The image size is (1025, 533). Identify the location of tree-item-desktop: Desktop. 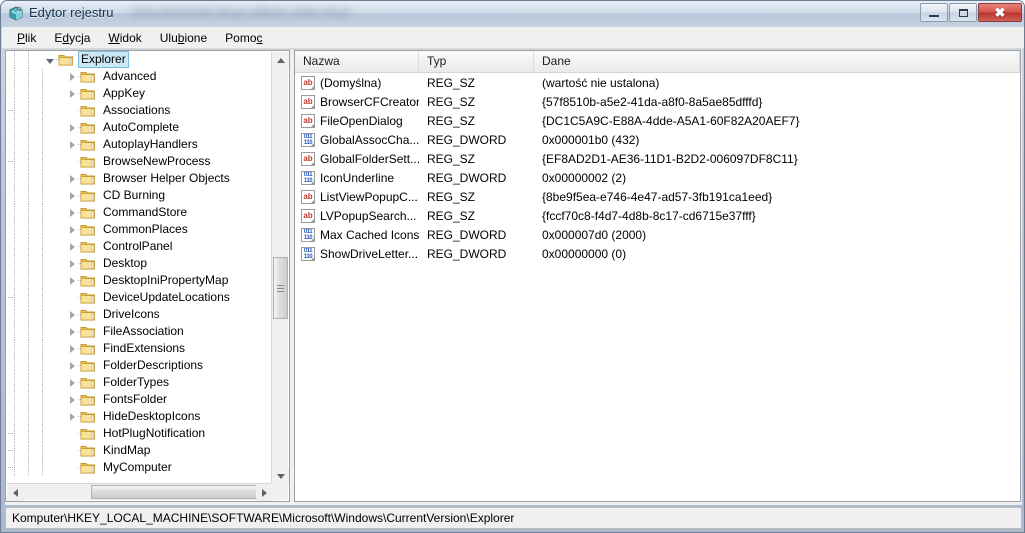
(139, 263).